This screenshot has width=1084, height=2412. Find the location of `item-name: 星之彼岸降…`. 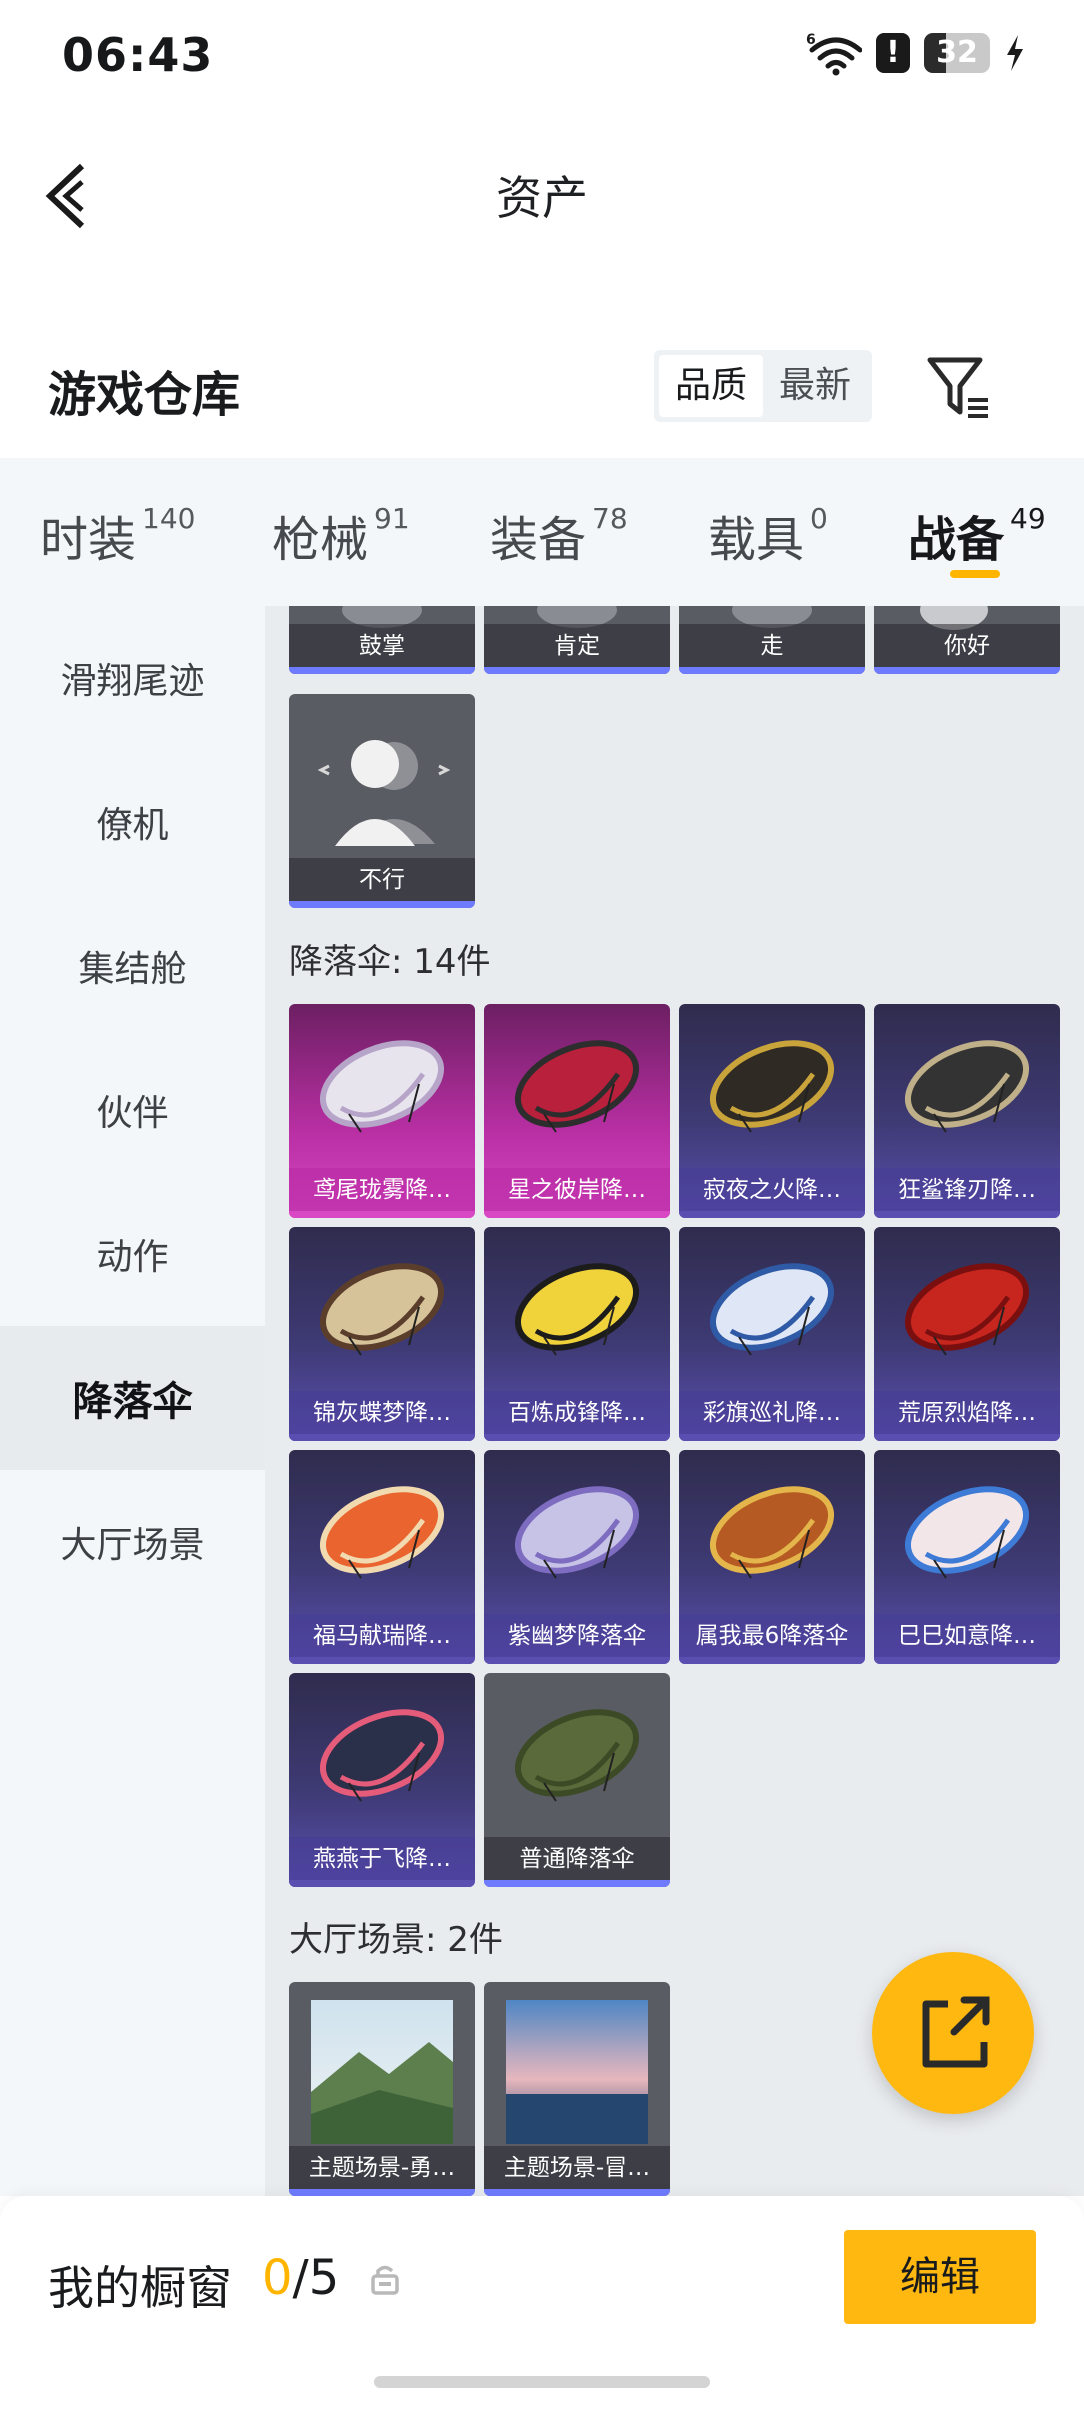

item-name: 星之彼岸降… is located at coordinates (577, 1190).